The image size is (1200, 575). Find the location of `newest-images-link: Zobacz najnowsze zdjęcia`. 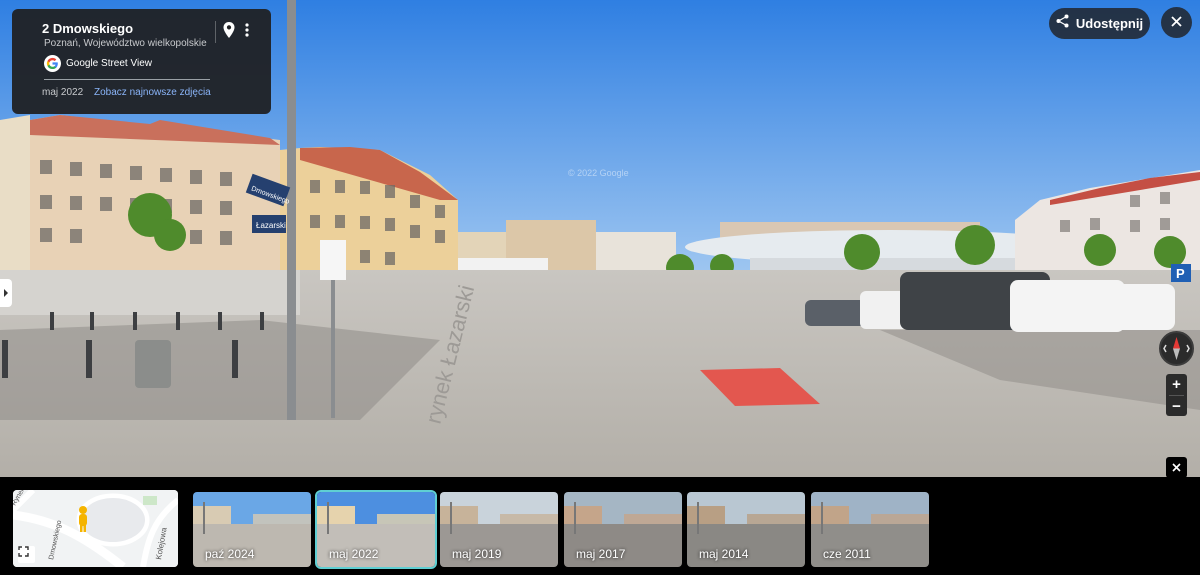

newest-images-link: Zobacz najnowsze zdjęcia is located at coordinates (152, 92).